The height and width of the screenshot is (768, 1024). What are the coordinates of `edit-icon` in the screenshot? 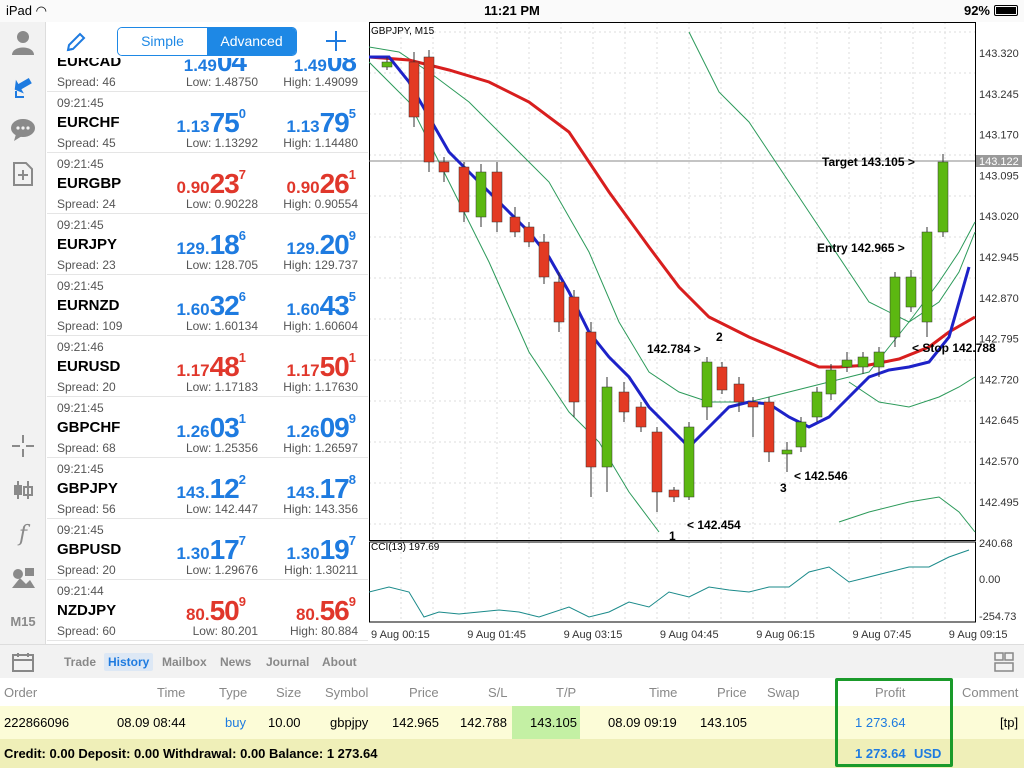 It's located at (76, 44).